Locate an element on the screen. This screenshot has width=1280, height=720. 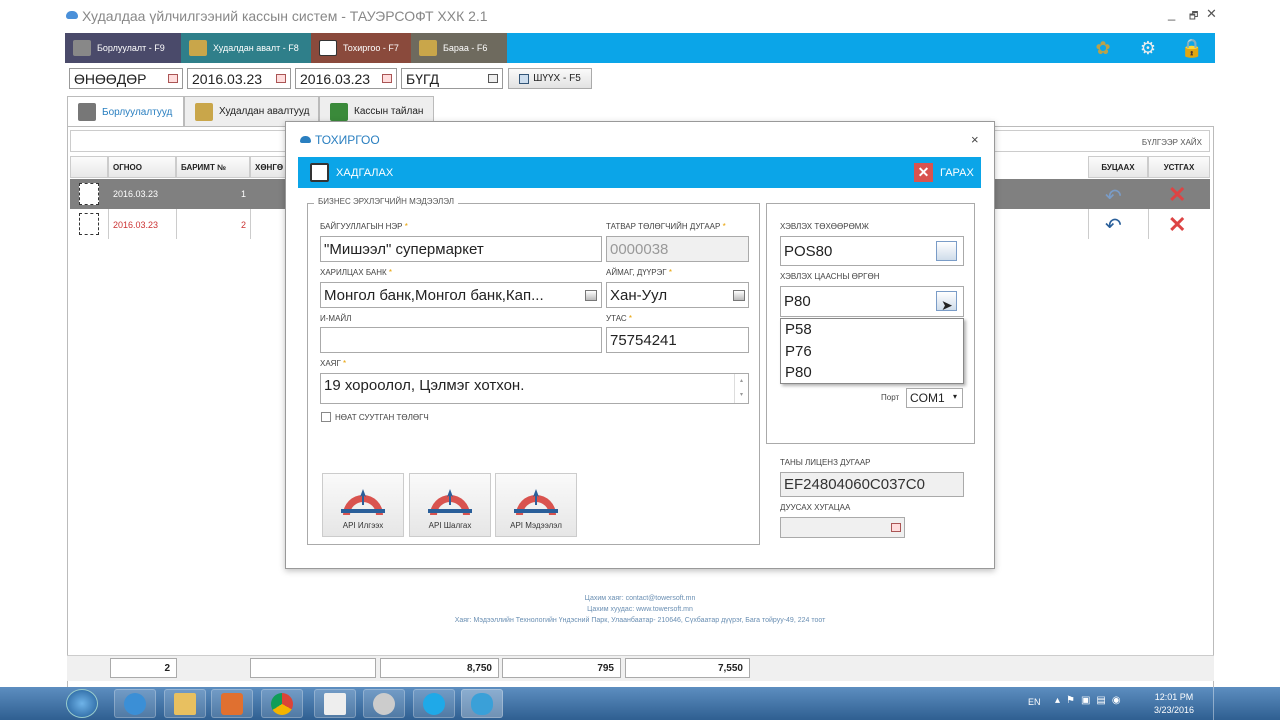
calendar-app-icon is located at coordinates (335, 703).